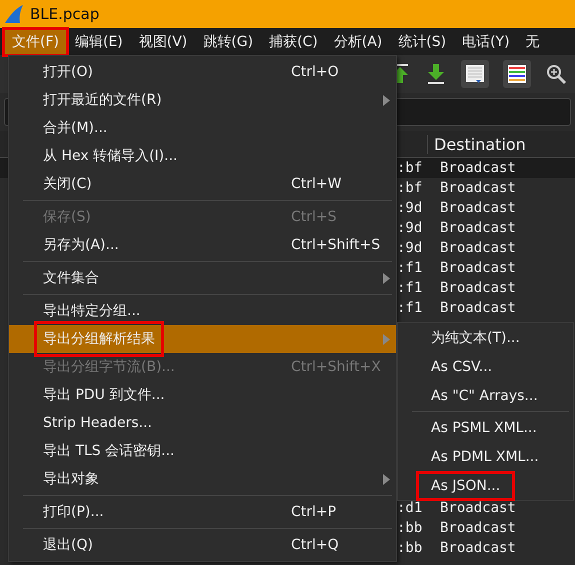 The width and height of the screenshot is (575, 565). I want to click on menu-bar-item: 统计(S), so click(422, 41).